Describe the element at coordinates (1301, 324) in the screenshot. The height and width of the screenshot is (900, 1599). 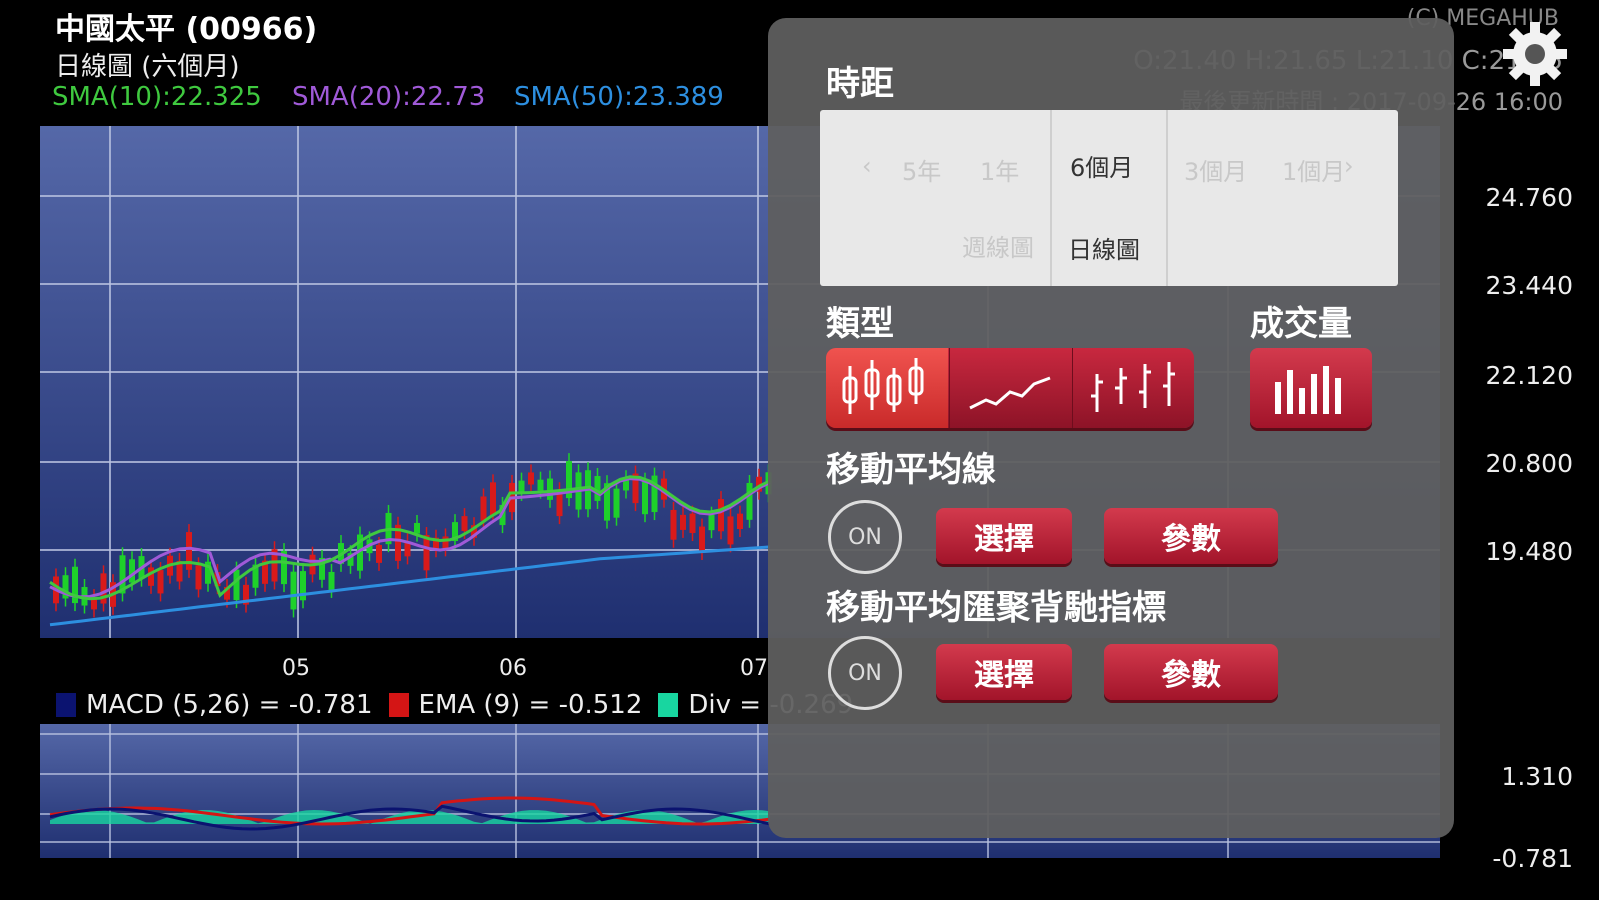
I see `volume-title: 成交量` at that location.